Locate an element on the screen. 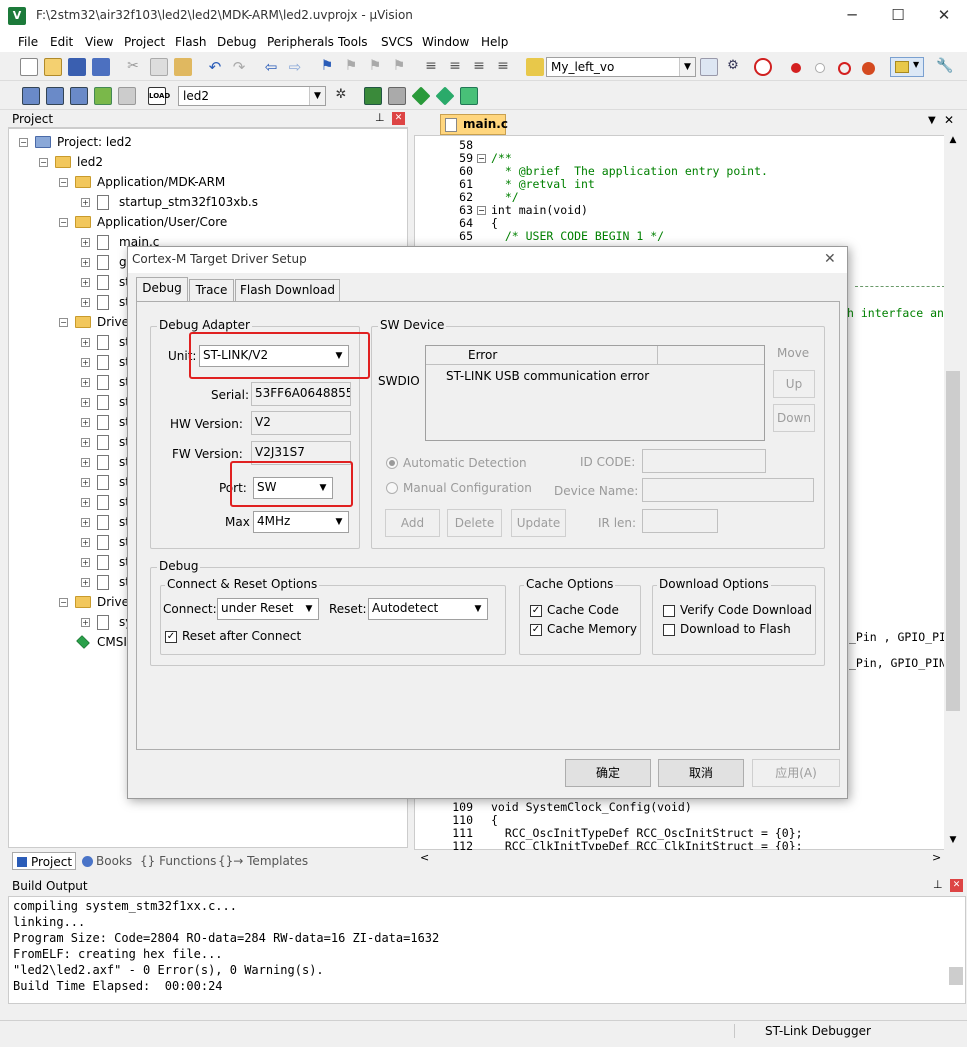 The image size is (967, 1047). open-file-icon is located at coordinates (53, 67).